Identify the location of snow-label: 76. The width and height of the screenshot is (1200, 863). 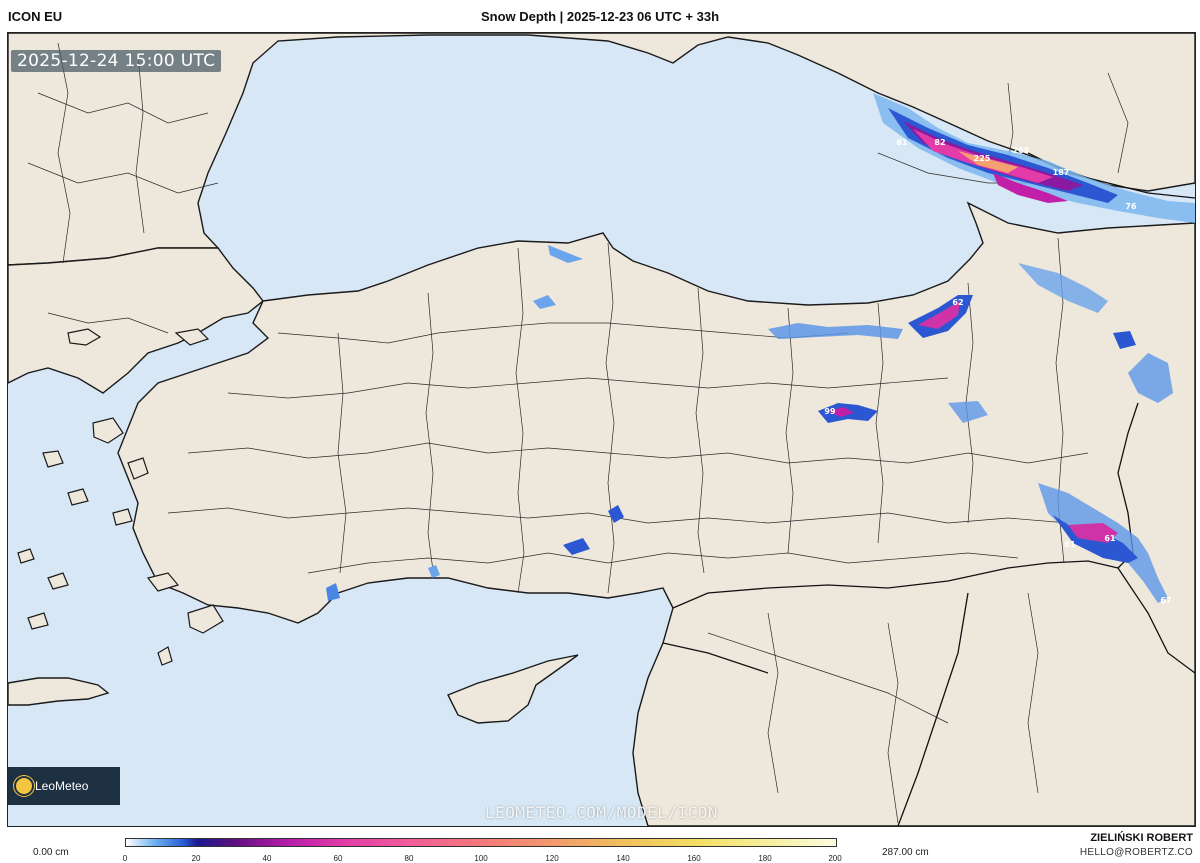
(1131, 206).